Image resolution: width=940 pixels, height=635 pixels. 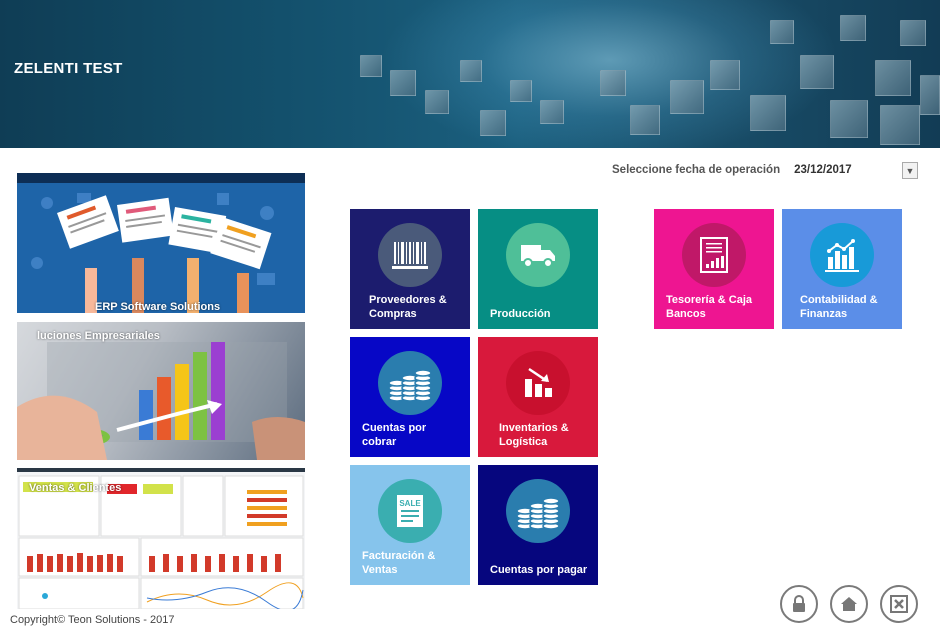 I want to click on tile-cuentas-por-pagar: Cuentas por pagar, so click(x=538, y=525).